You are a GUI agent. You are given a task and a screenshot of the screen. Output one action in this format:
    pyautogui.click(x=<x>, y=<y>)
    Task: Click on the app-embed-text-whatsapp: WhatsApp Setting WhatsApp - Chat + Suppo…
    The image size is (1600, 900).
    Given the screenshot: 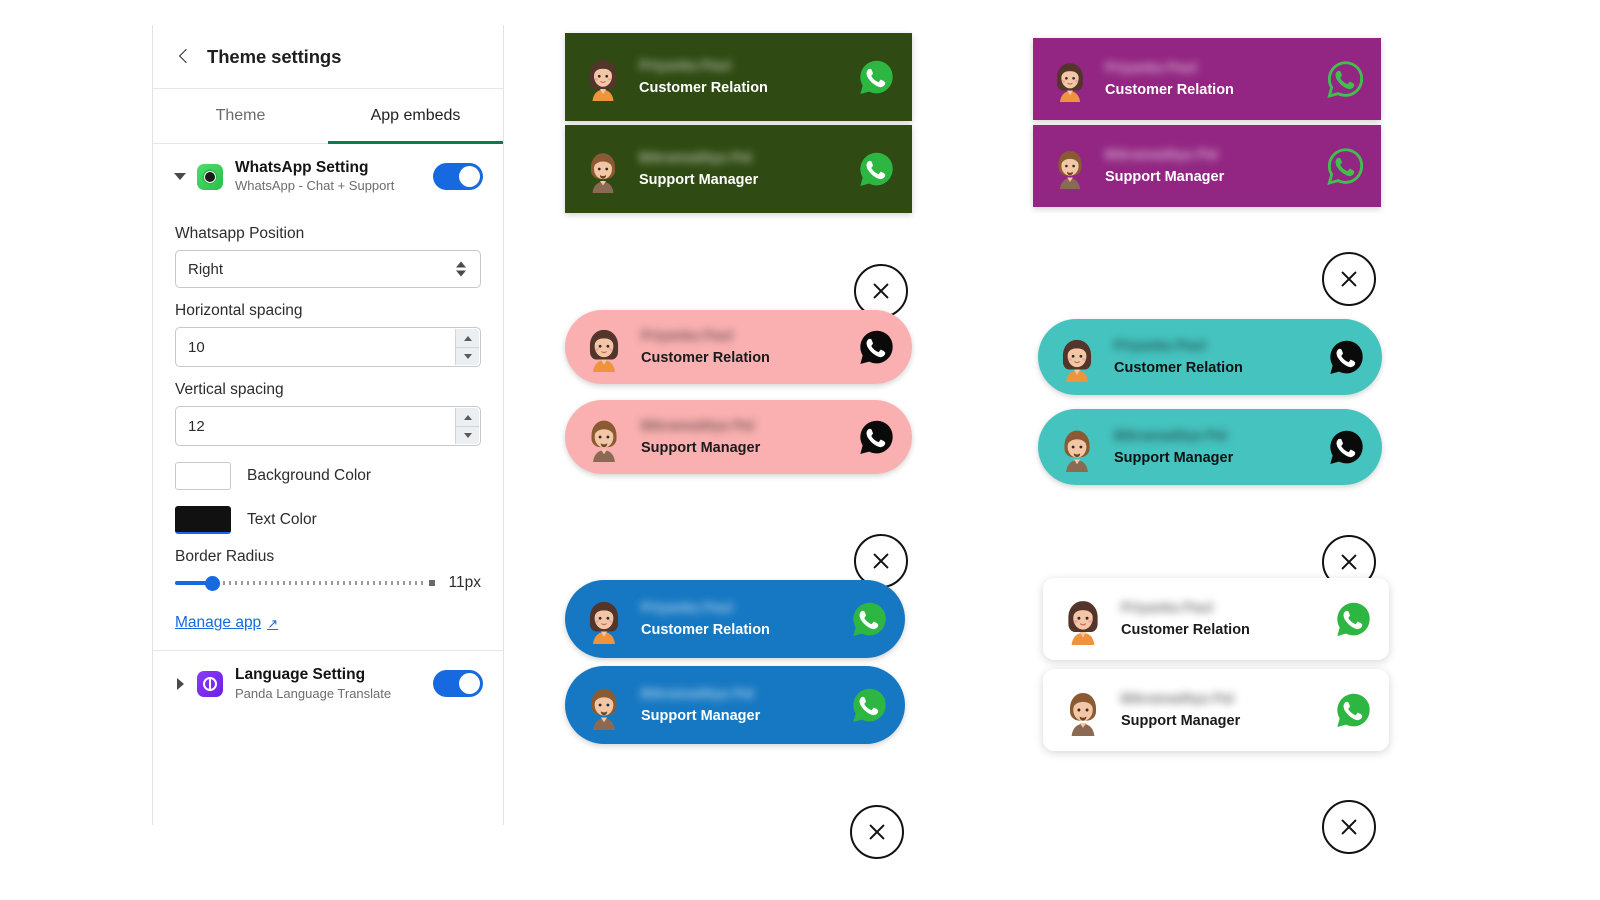 What is the action you would take?
    pyautogui.click(x=329, y=176)
    